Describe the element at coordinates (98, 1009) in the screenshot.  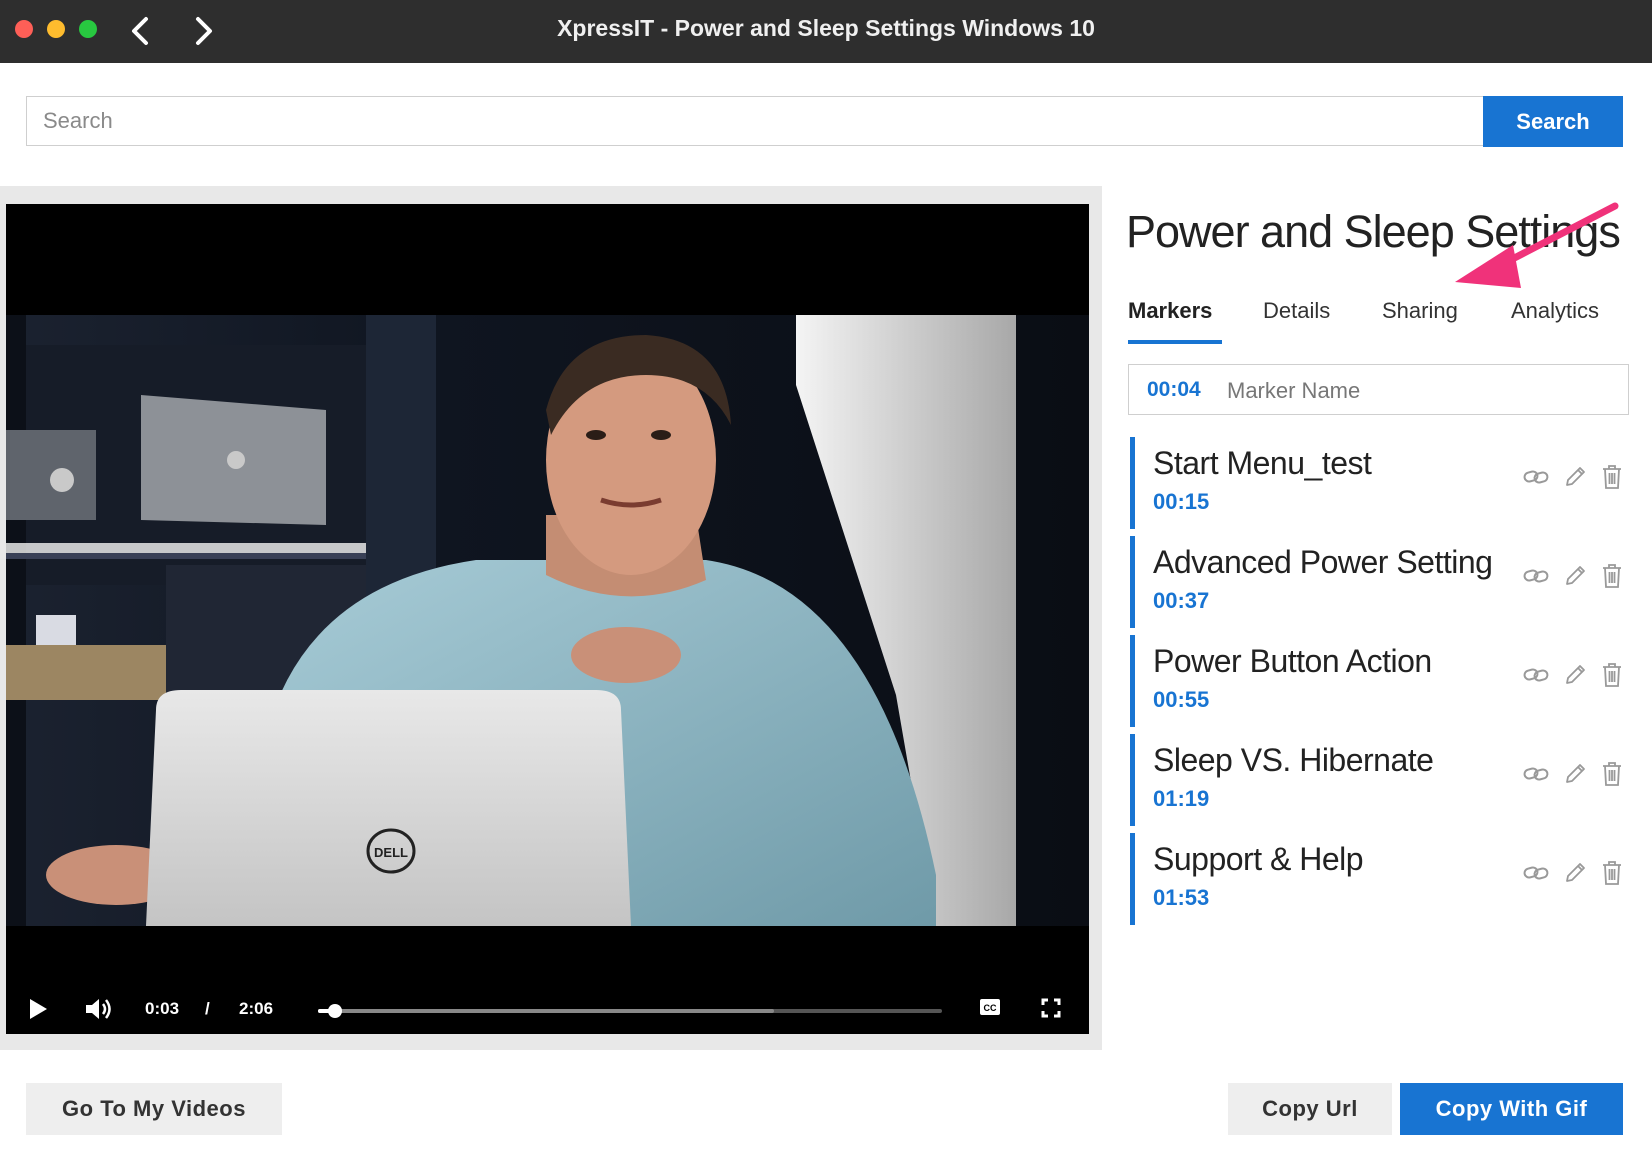
I see `volume-icon` at that location.